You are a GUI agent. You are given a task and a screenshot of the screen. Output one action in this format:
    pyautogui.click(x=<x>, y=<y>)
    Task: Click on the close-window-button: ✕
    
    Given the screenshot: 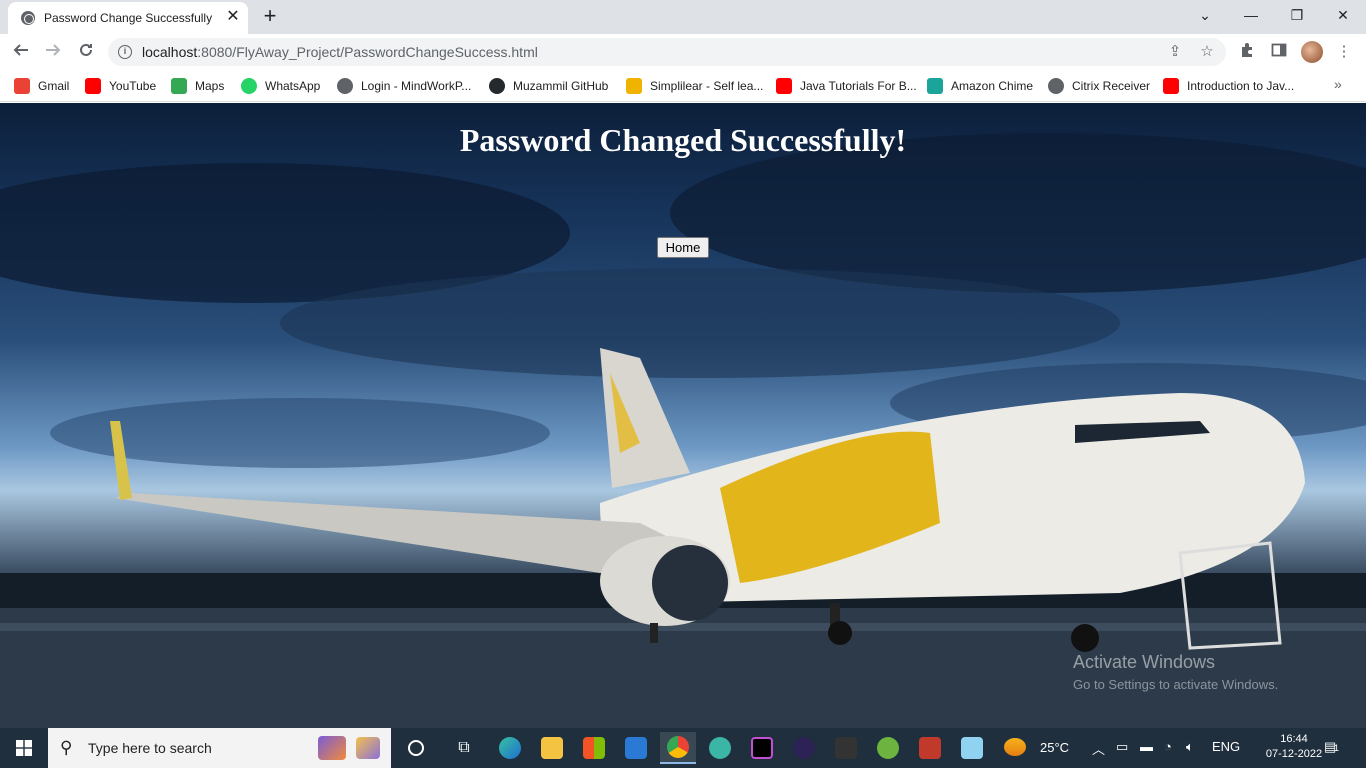 What is the action you would take?
    pyautogui.click(x=1343, y=15)
    